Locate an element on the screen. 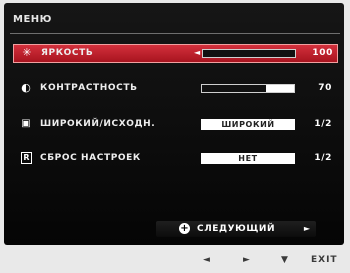  menu-item-contrast: ◐ КОНТРАСТНОСТЬ 70 is located at coordinates (174, 88).